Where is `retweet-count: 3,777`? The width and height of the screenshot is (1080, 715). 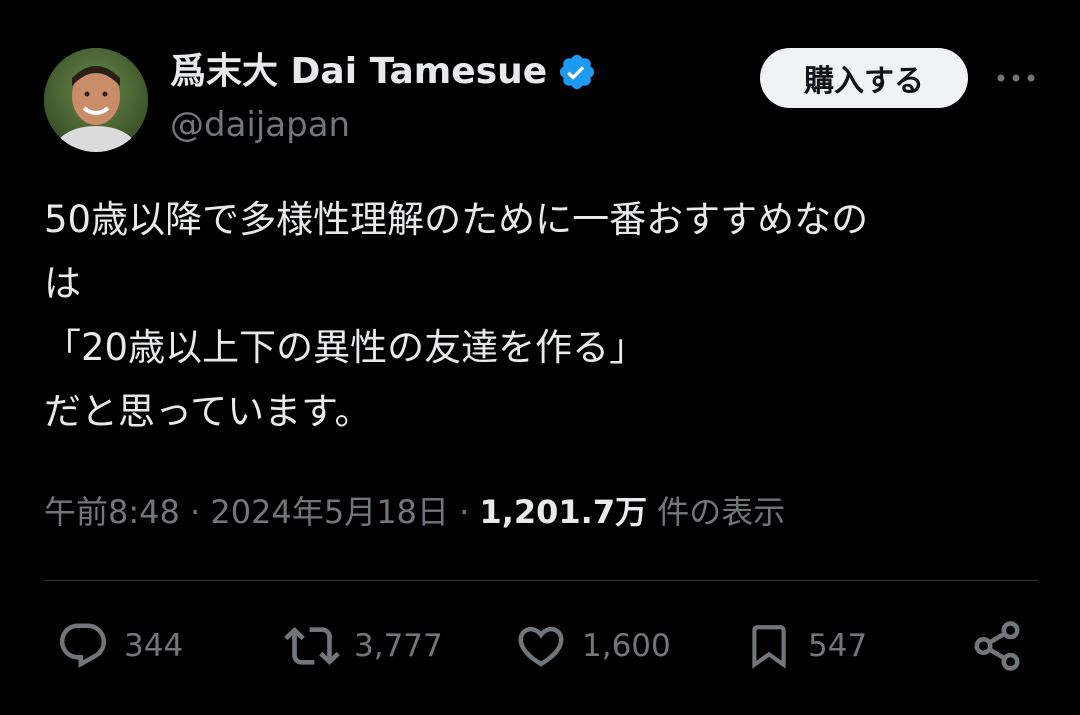
retweet-count: 3,777 is located at coordinates (398, 646).